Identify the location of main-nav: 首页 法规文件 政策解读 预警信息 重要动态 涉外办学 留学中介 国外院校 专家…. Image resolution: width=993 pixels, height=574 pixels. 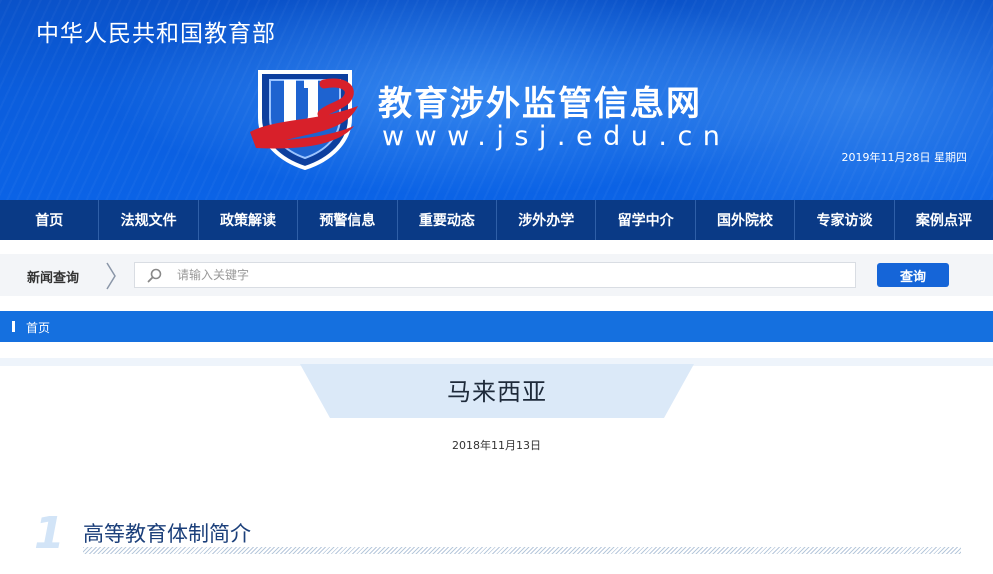
(496, 220).